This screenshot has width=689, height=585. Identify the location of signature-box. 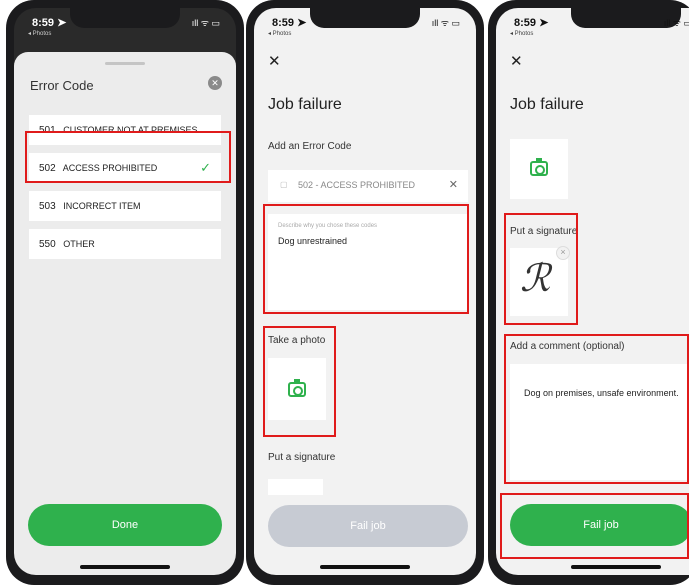
(295, 487).